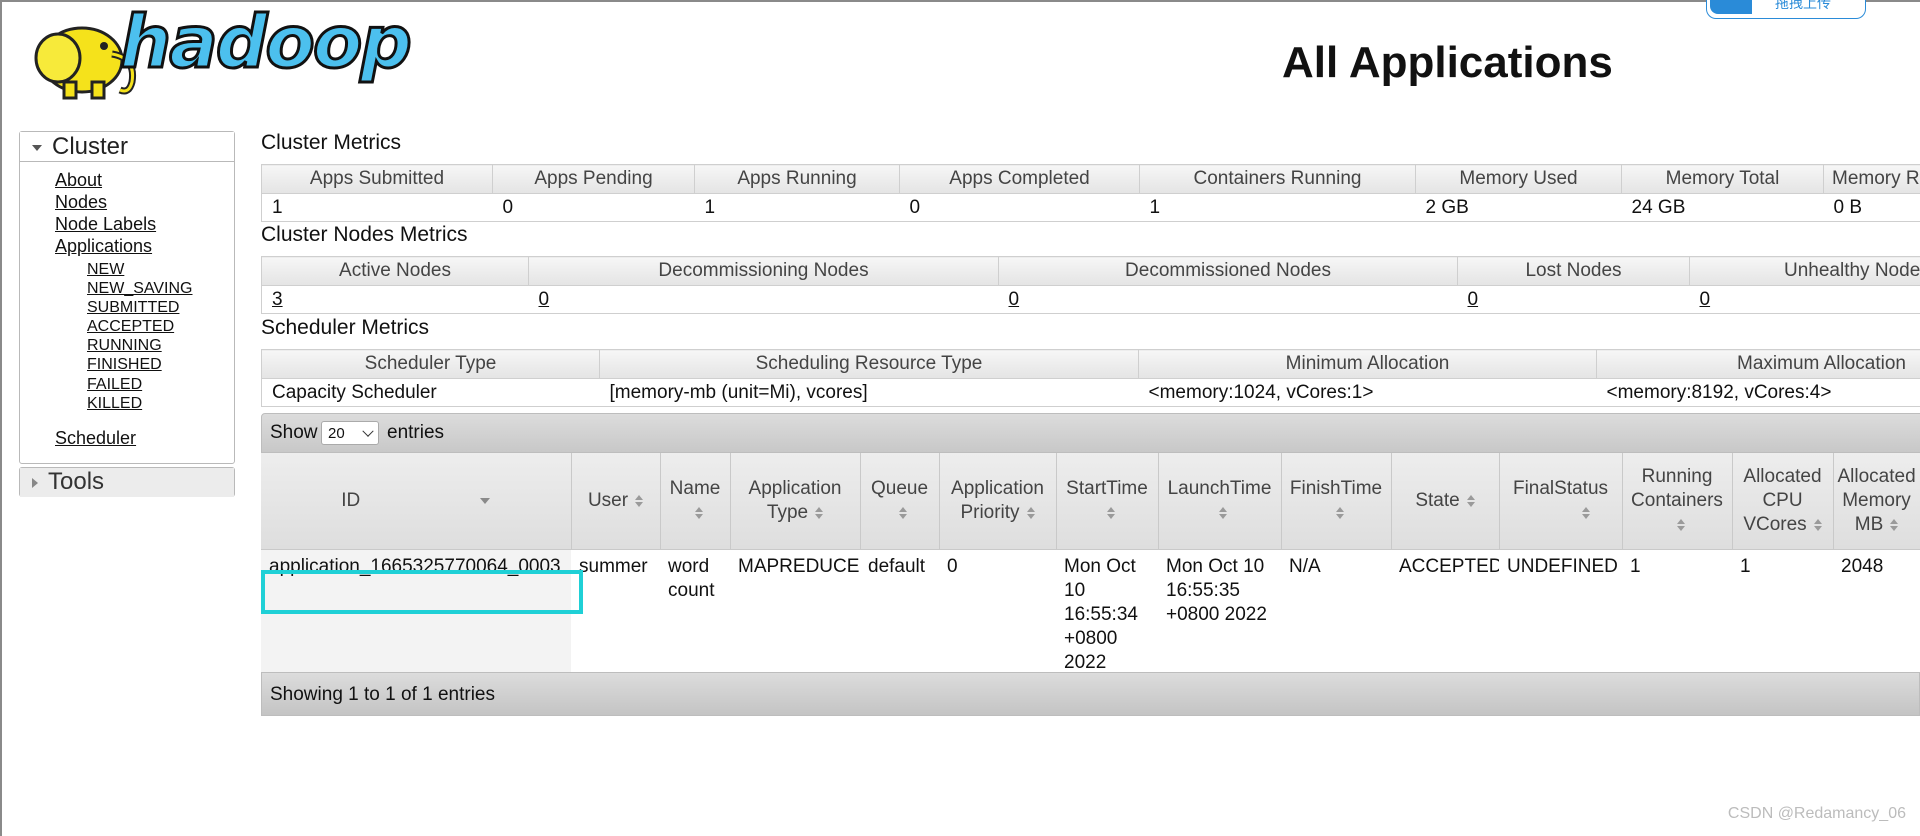 The height and width of the screenshot is (836, 1920). I want to click on start-time-cell: Mon Oct 10 16:55:34 +0800 2022, so click(1101, 614).